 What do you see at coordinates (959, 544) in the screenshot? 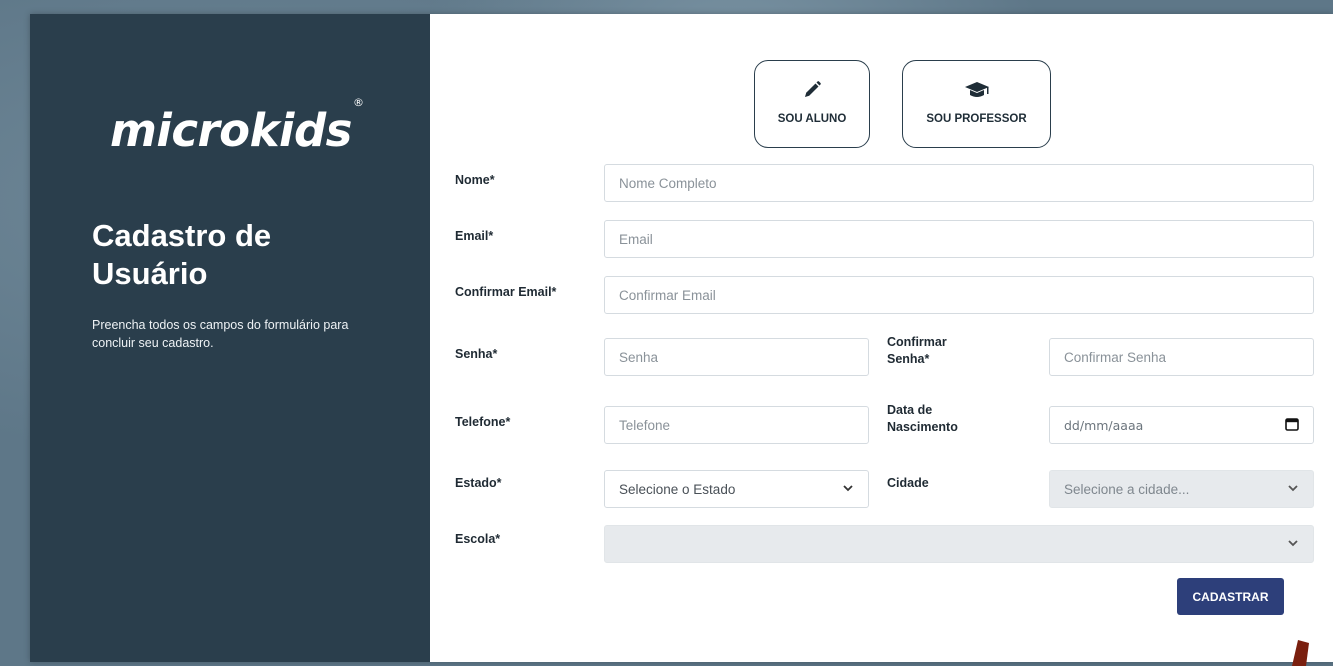
I see `escola-select` at bounding box center [959, 544].